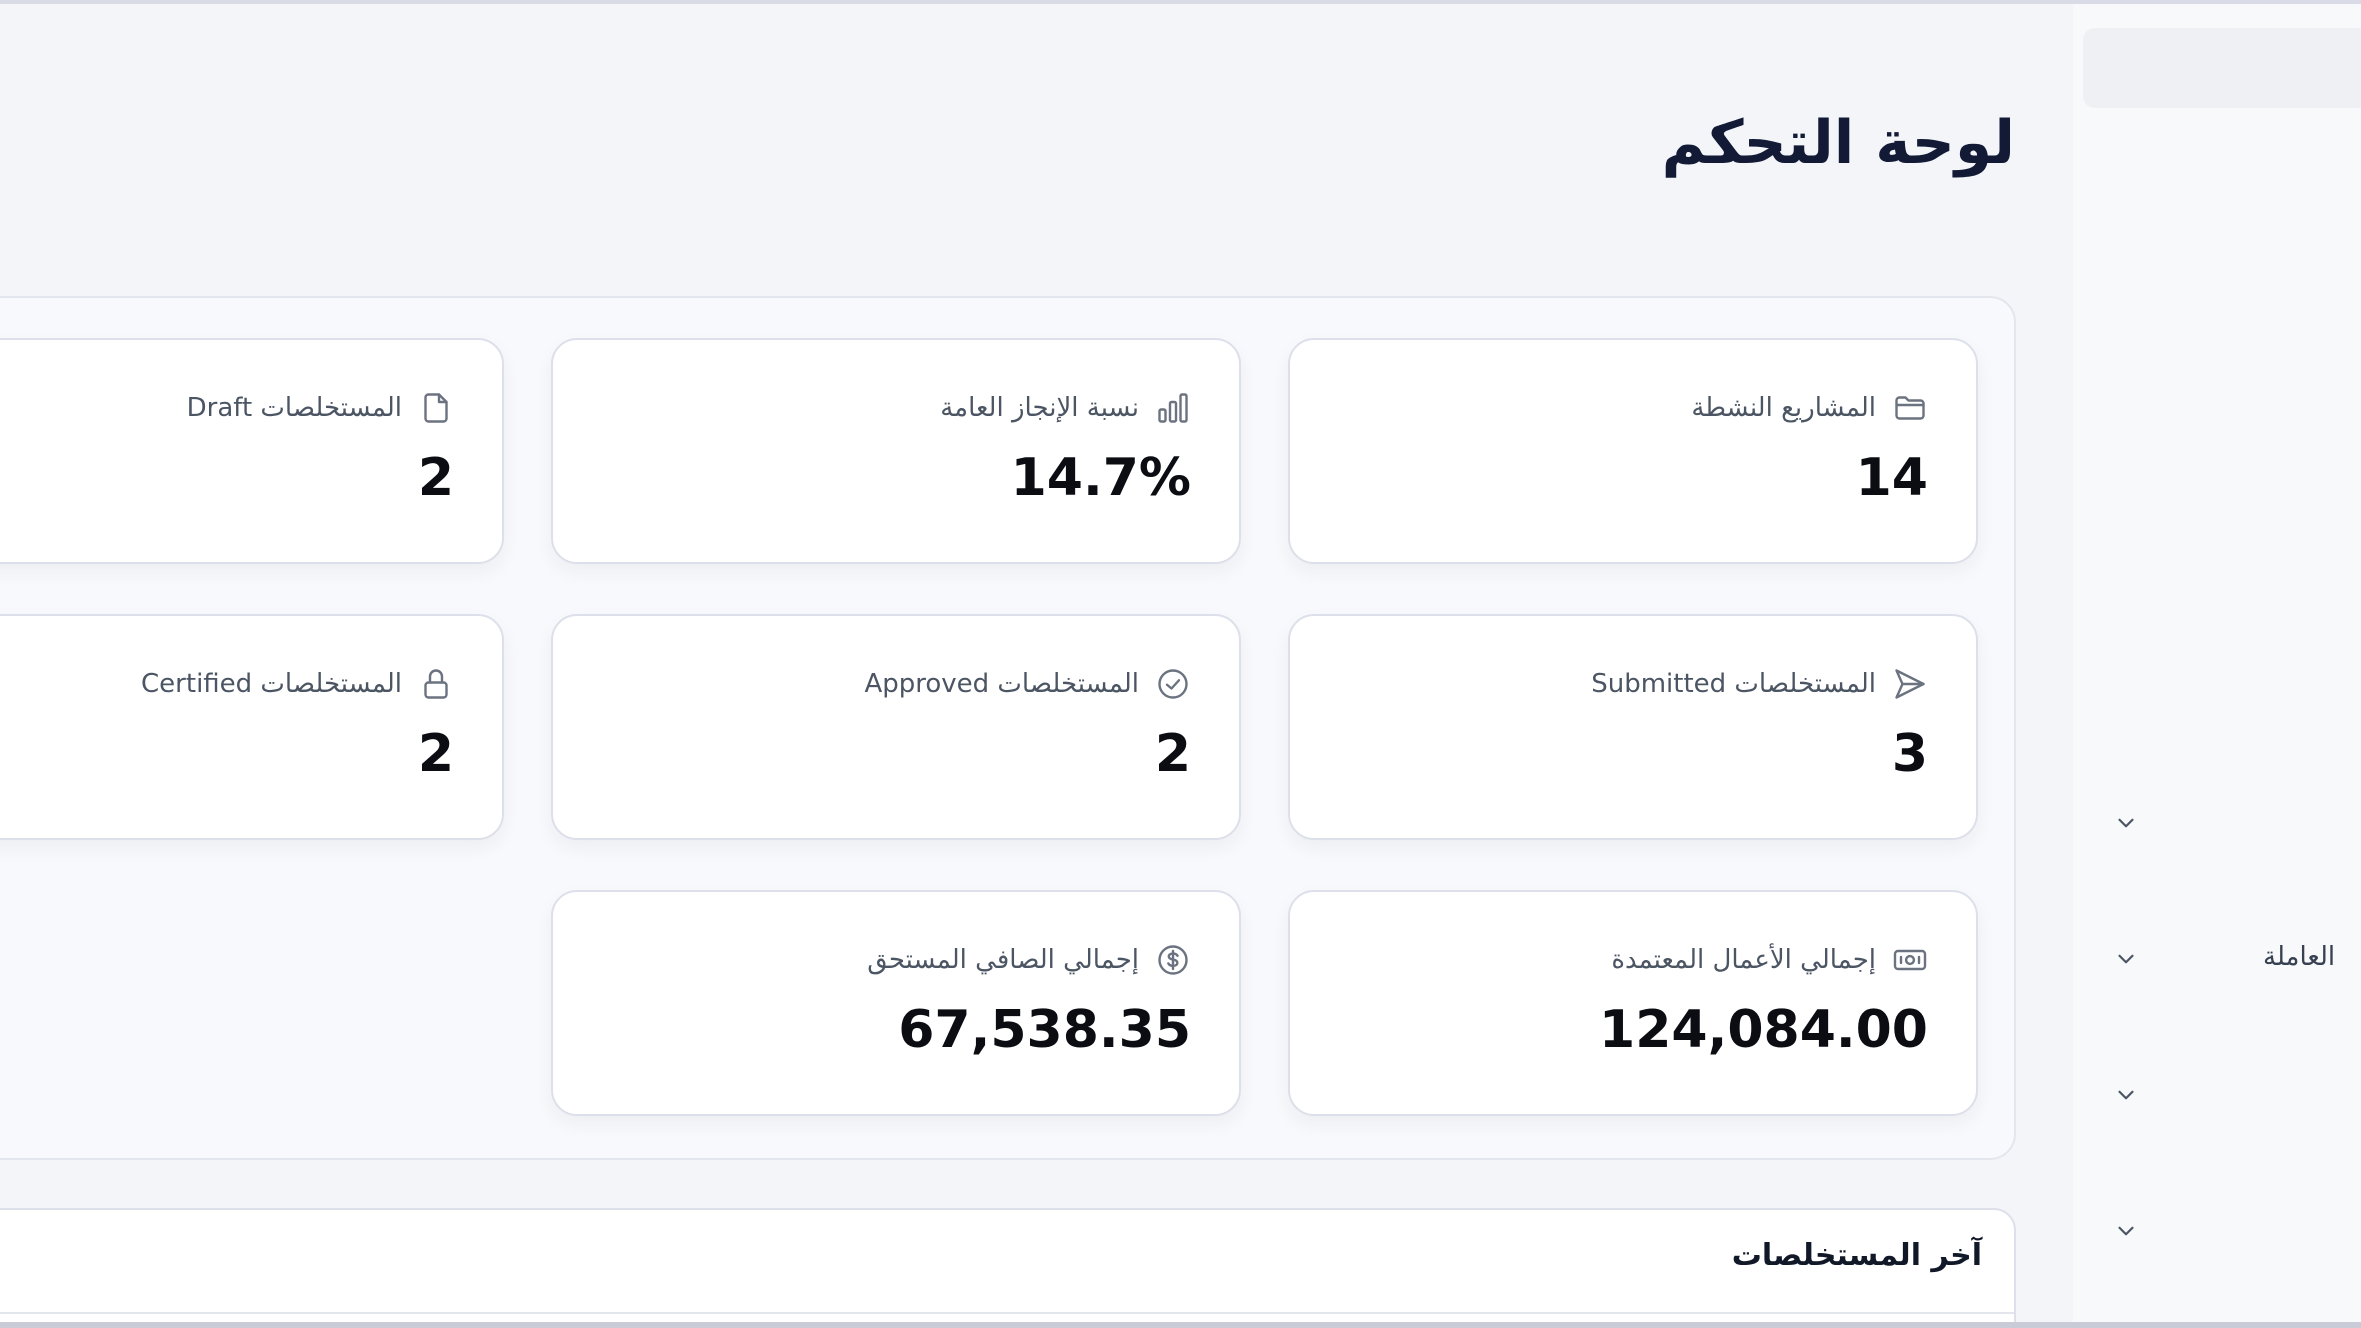 The height and width of the screenshot is (1328, 2361). I want to click on stat-value: 14.7%, so click(1100, 478).